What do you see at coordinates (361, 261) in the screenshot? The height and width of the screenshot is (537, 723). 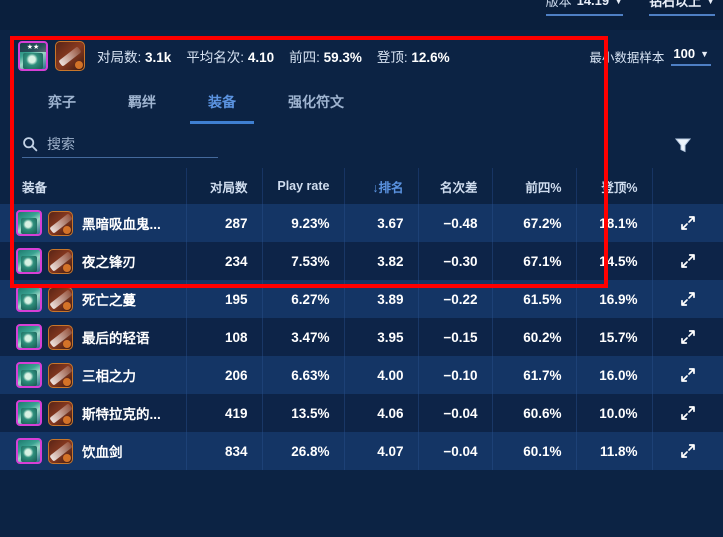 I see `table-row: 夜之锋刃 234 7.53% 3.82 −0.30 67.1% 14.5%` at bounding box center [361, 261].